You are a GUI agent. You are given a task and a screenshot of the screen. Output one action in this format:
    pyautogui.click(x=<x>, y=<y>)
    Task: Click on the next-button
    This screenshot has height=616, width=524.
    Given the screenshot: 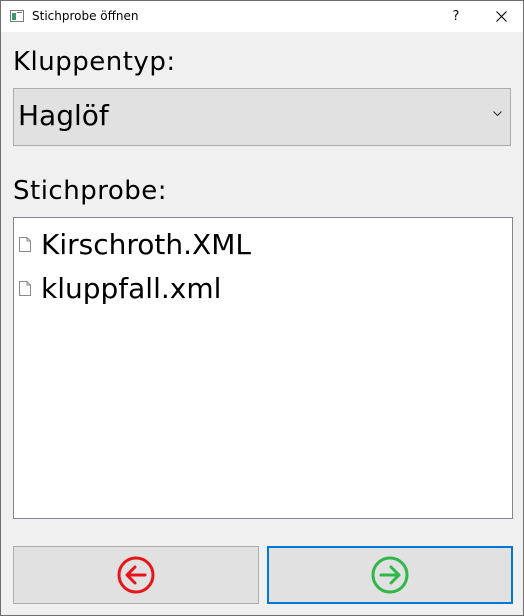 What is the action you would take?
    pyautogui.click(x=390, y=575)
    